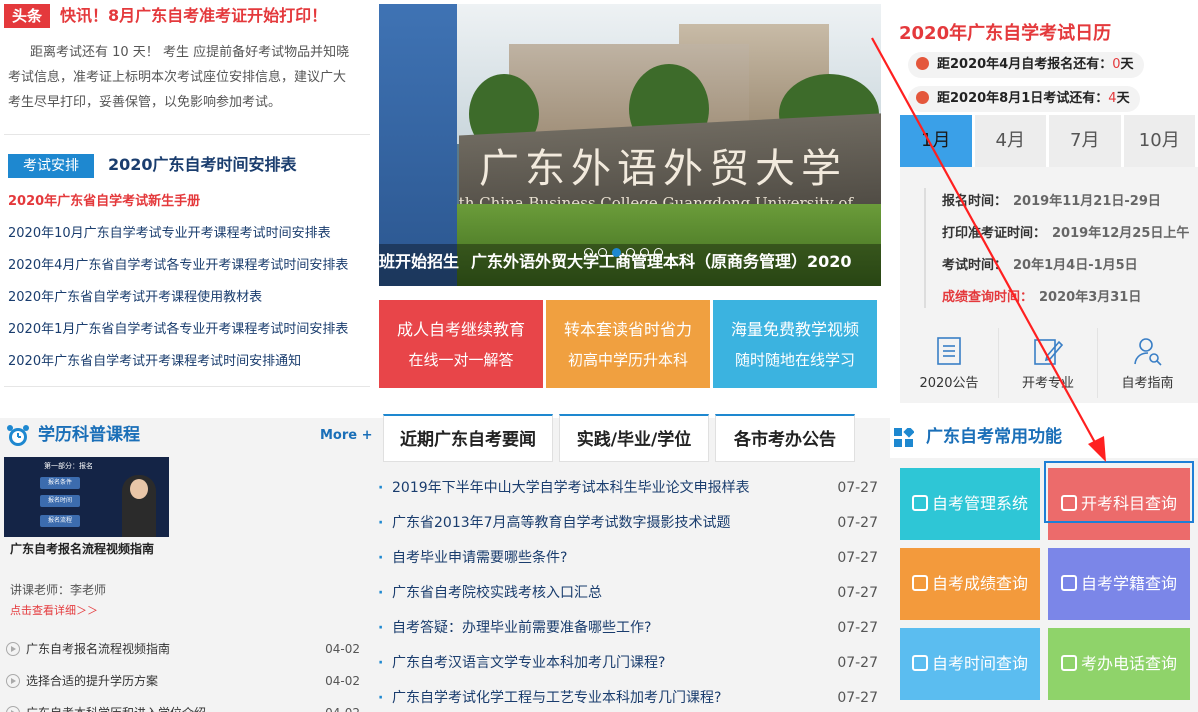  What do you see at coordinates (60, 521) in the screenshot?
I see `video-menu-item: 报名流程` at bounding box center [60, 521].